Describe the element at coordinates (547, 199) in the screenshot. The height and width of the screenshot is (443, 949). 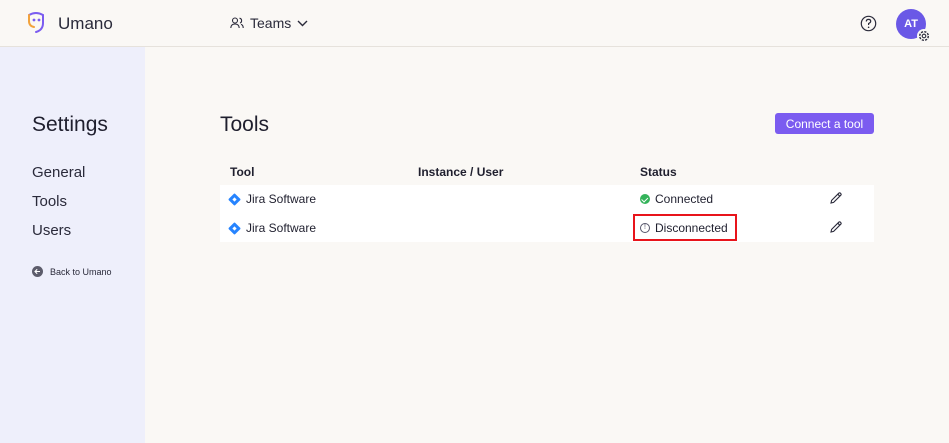
I see `table-row: Jira Software Connected` at that location.